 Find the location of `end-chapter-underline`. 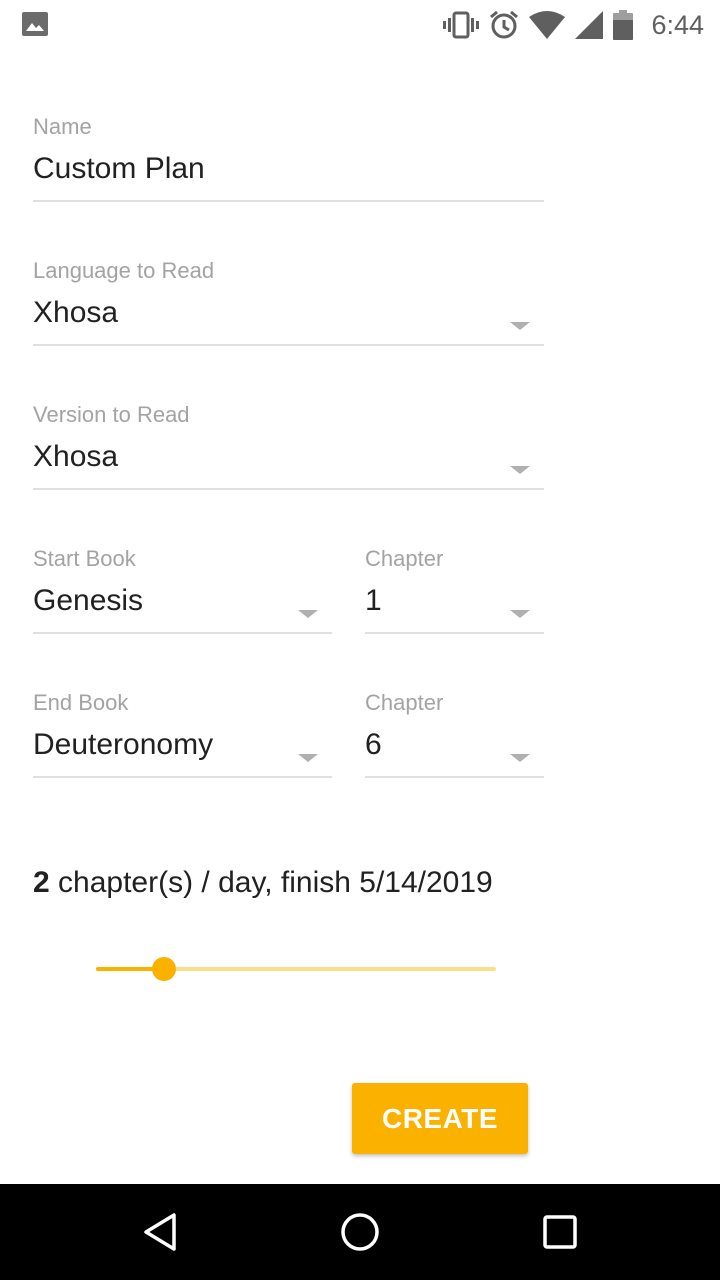

end-chapter-underline is located at coordinates (454, 777).